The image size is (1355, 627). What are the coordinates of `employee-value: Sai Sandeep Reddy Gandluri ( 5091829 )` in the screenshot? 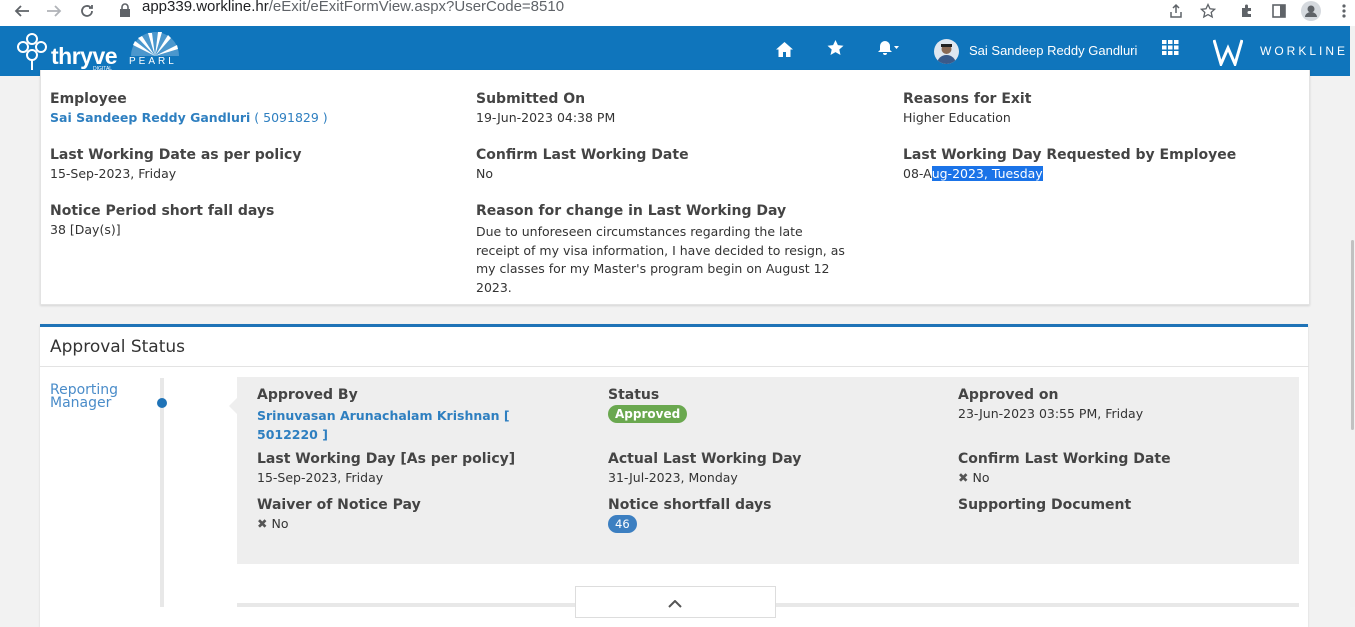 It's located at (189, 117).